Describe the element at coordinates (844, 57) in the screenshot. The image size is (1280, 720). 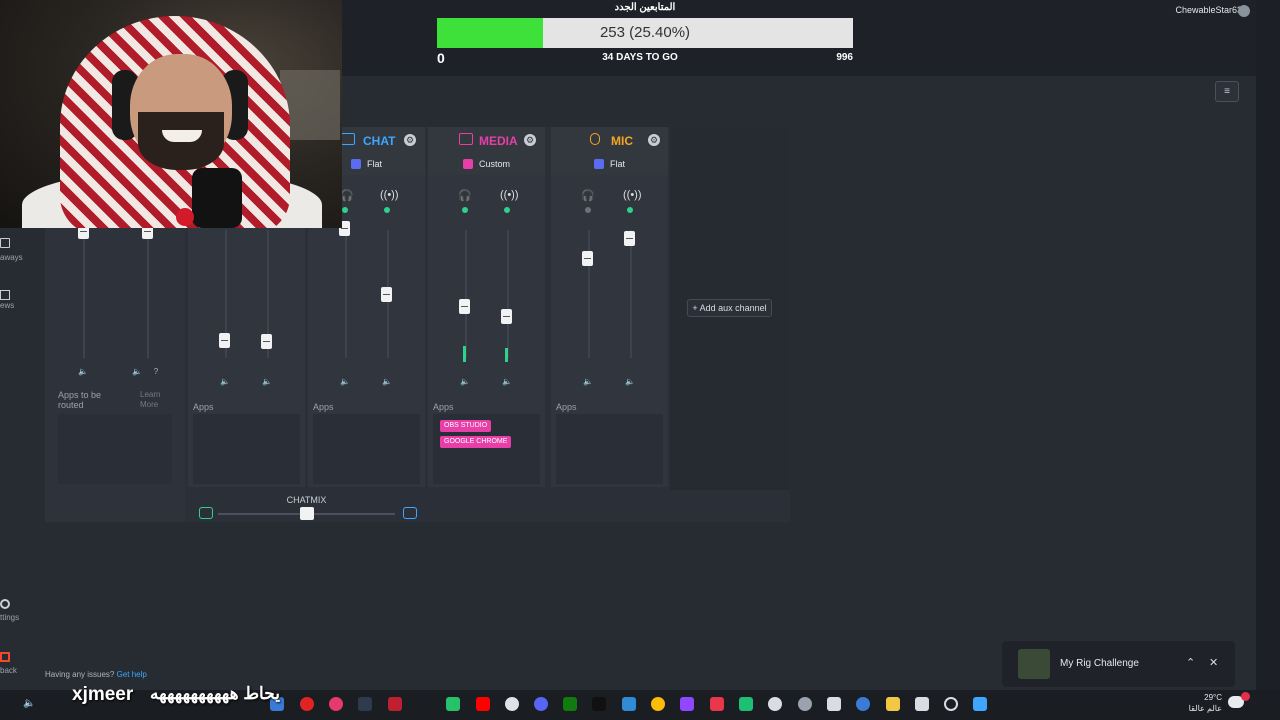
I see `goal-end: 996` at that location.